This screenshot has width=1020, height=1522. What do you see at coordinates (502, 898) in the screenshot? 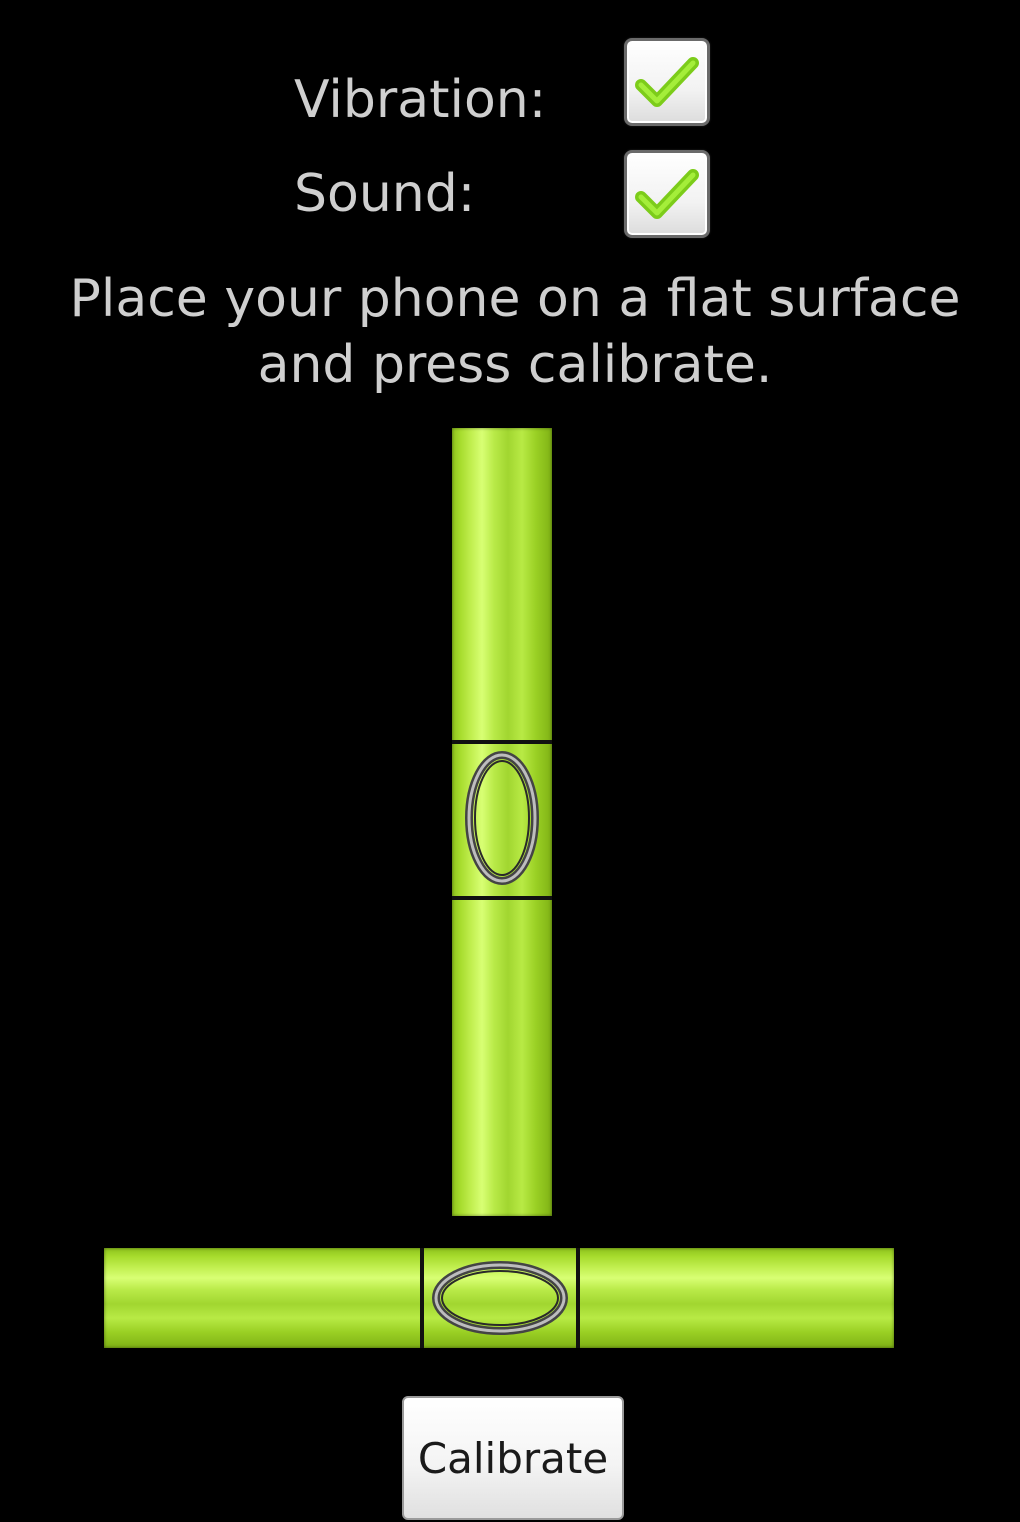
I see `vertical-vial-bottom-marker` at bounding box center [502, 898].